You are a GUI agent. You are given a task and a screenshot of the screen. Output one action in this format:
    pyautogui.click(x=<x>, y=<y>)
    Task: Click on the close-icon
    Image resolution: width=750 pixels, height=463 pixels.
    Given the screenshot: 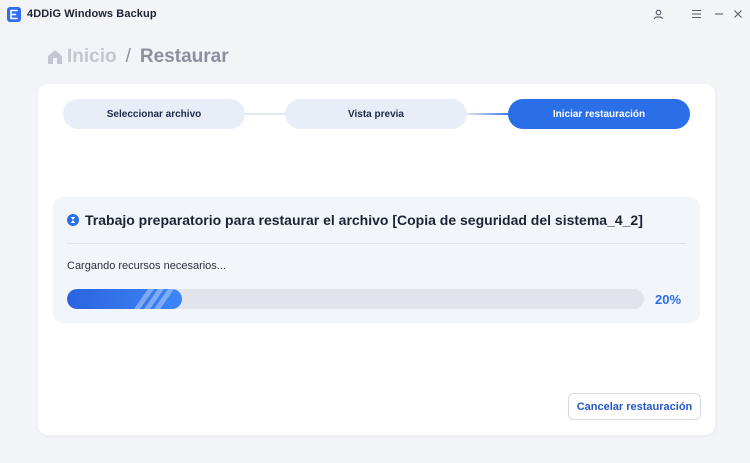 What is the action you would take?
    pyautogui.click(x=738, y=14)
    